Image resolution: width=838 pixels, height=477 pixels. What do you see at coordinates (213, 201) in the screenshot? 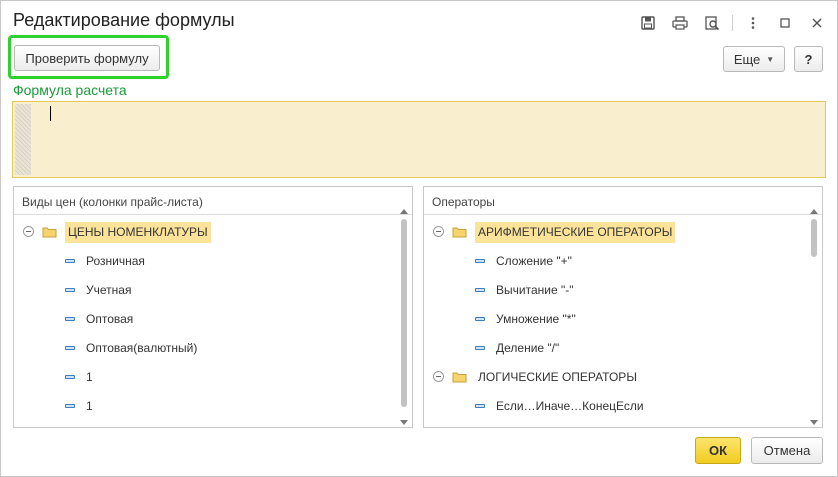
I see `price-types-header: Виды цен (колонки прайс-листа)` at bounding box center [213, 201].